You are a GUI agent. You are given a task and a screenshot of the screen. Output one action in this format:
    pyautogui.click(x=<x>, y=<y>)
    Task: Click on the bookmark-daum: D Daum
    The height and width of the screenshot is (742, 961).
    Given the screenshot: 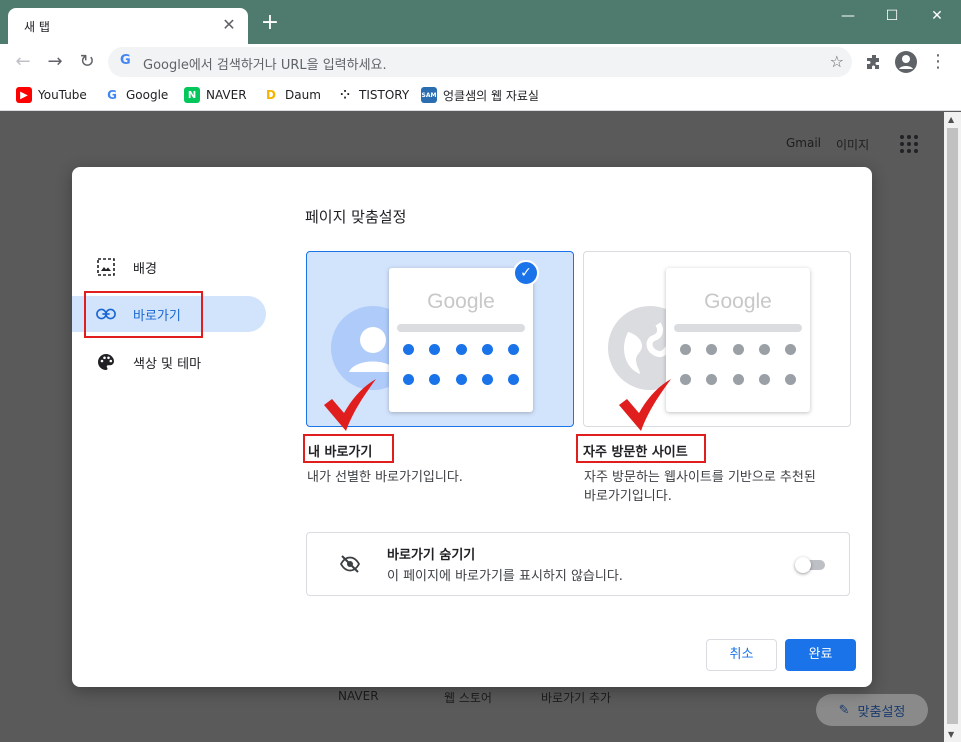 What is the action you would take?
    pyautogui.click(x=292, y=95)
    